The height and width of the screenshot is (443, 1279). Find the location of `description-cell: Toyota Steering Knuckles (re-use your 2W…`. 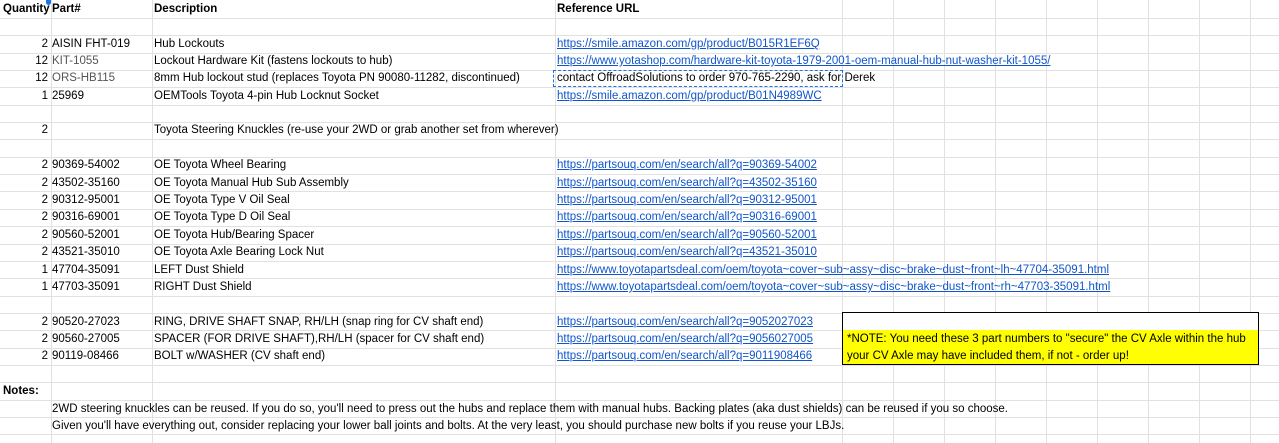

description-cell: Toyota Steering Knuckles (re-use your 2W… is located at coordinates (356, 130).